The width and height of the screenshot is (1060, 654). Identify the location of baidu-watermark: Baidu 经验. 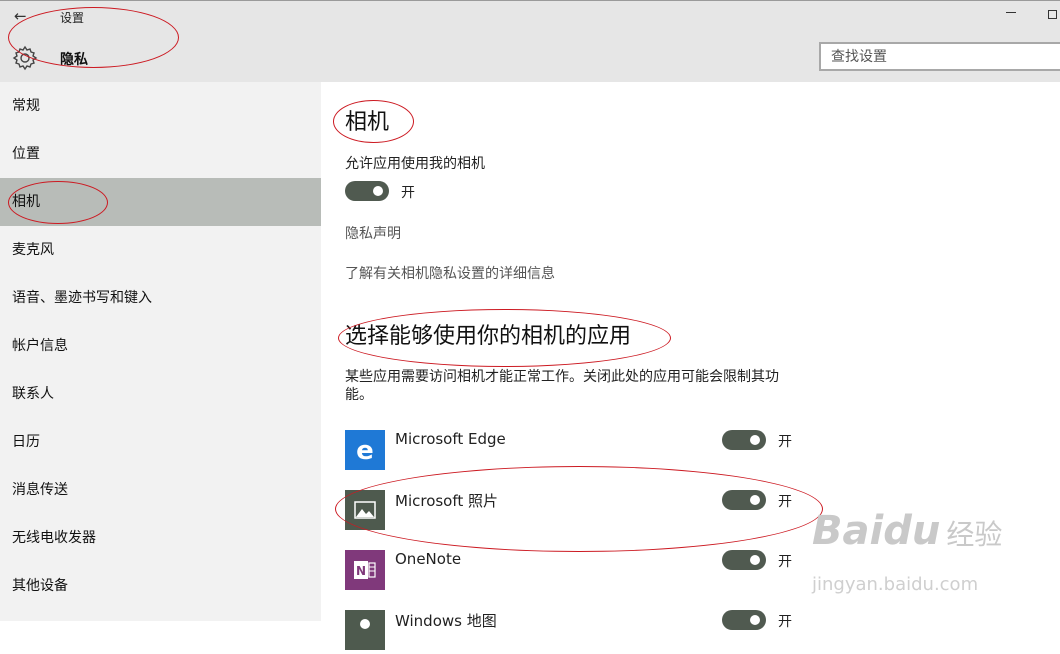
(907, 531).